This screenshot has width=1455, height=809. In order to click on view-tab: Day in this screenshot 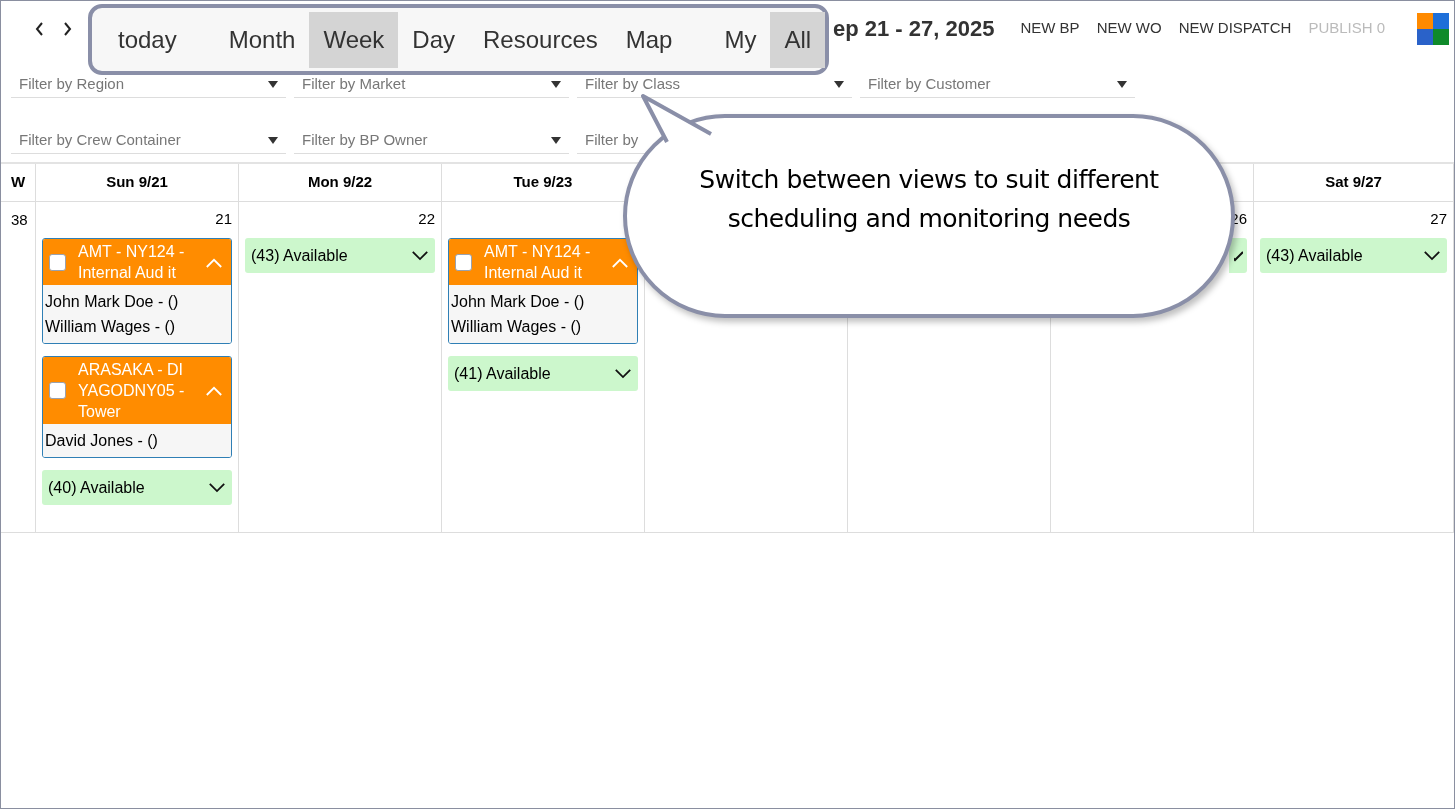, I will do `click(434, 39)`.